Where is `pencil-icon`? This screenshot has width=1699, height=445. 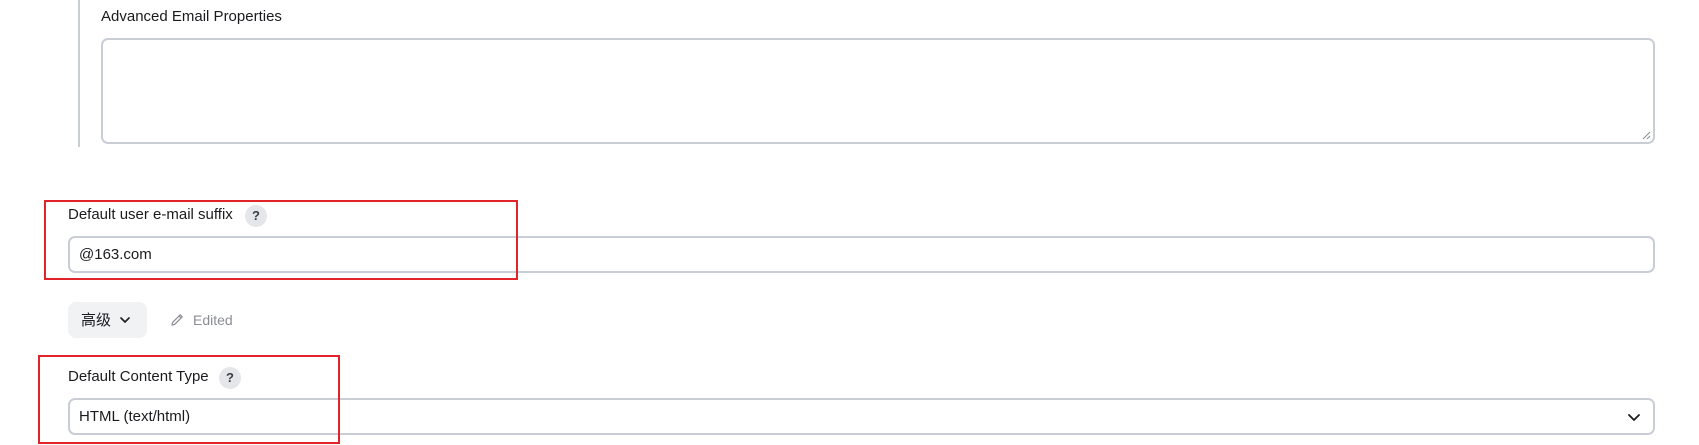 pencil-icon is located at coordinates (177, 320).